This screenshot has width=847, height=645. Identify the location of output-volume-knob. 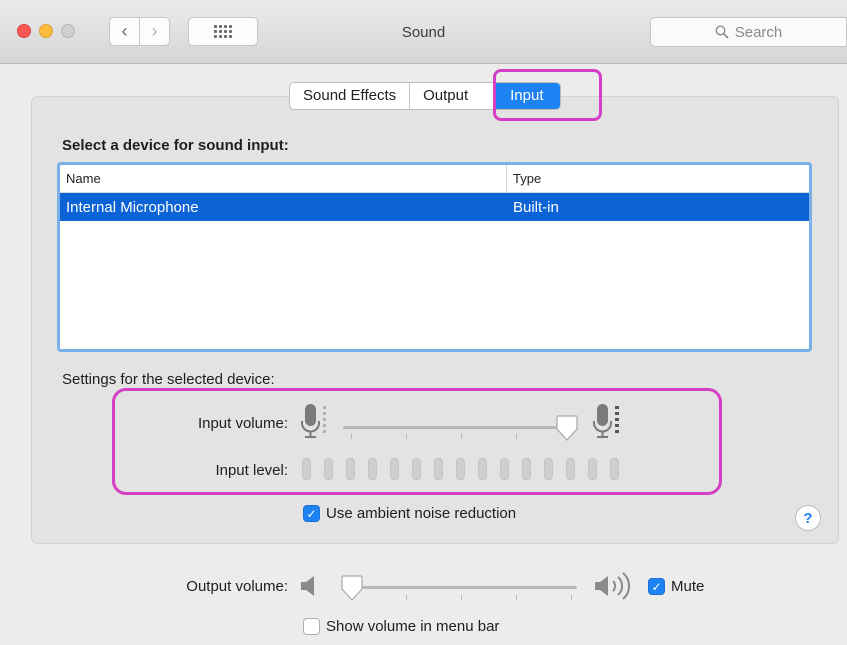
(352, 588).